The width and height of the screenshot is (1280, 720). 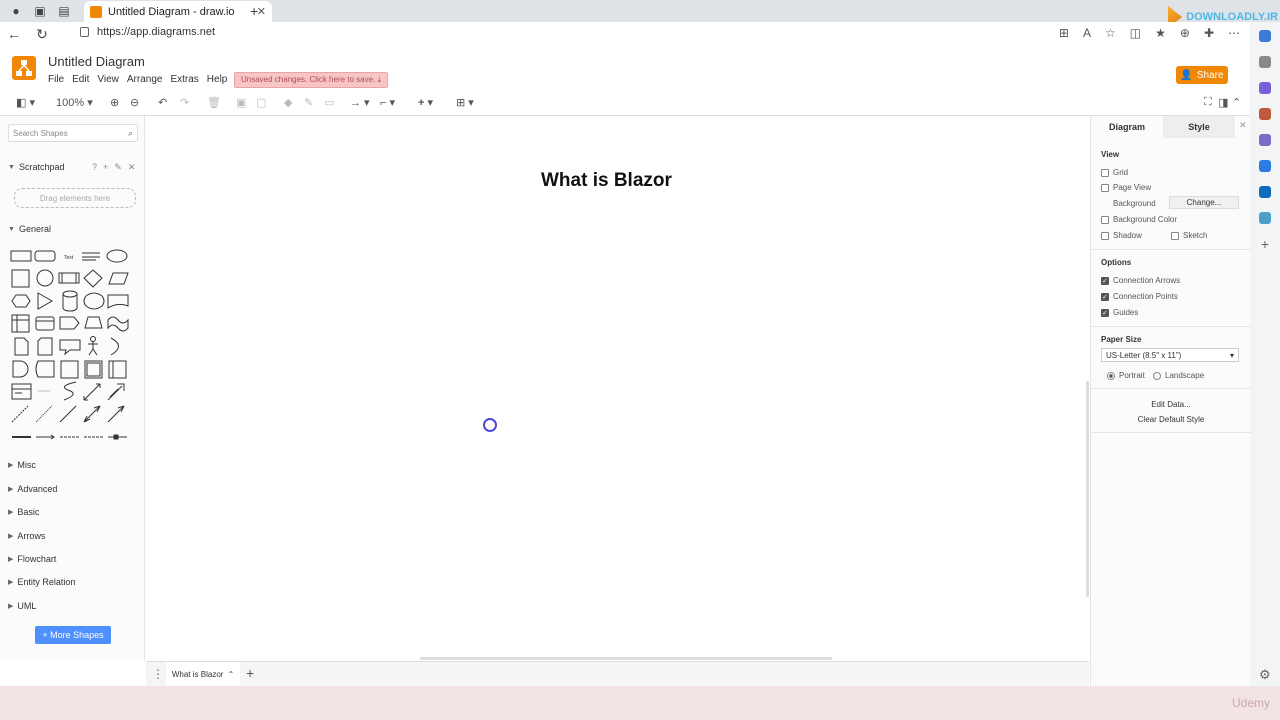 What do you see at coordinates (1111, 375) in the screenshot?
I see `radio-selected` at bounding box center [1111, 375].